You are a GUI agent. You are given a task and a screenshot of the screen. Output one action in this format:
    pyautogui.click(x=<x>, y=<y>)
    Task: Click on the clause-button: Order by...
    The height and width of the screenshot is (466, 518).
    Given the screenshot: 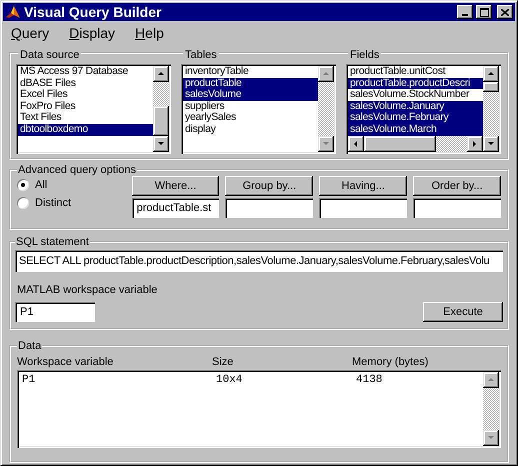 What is the action you would take?
    pyautogui.click(x=457, y=186)
    